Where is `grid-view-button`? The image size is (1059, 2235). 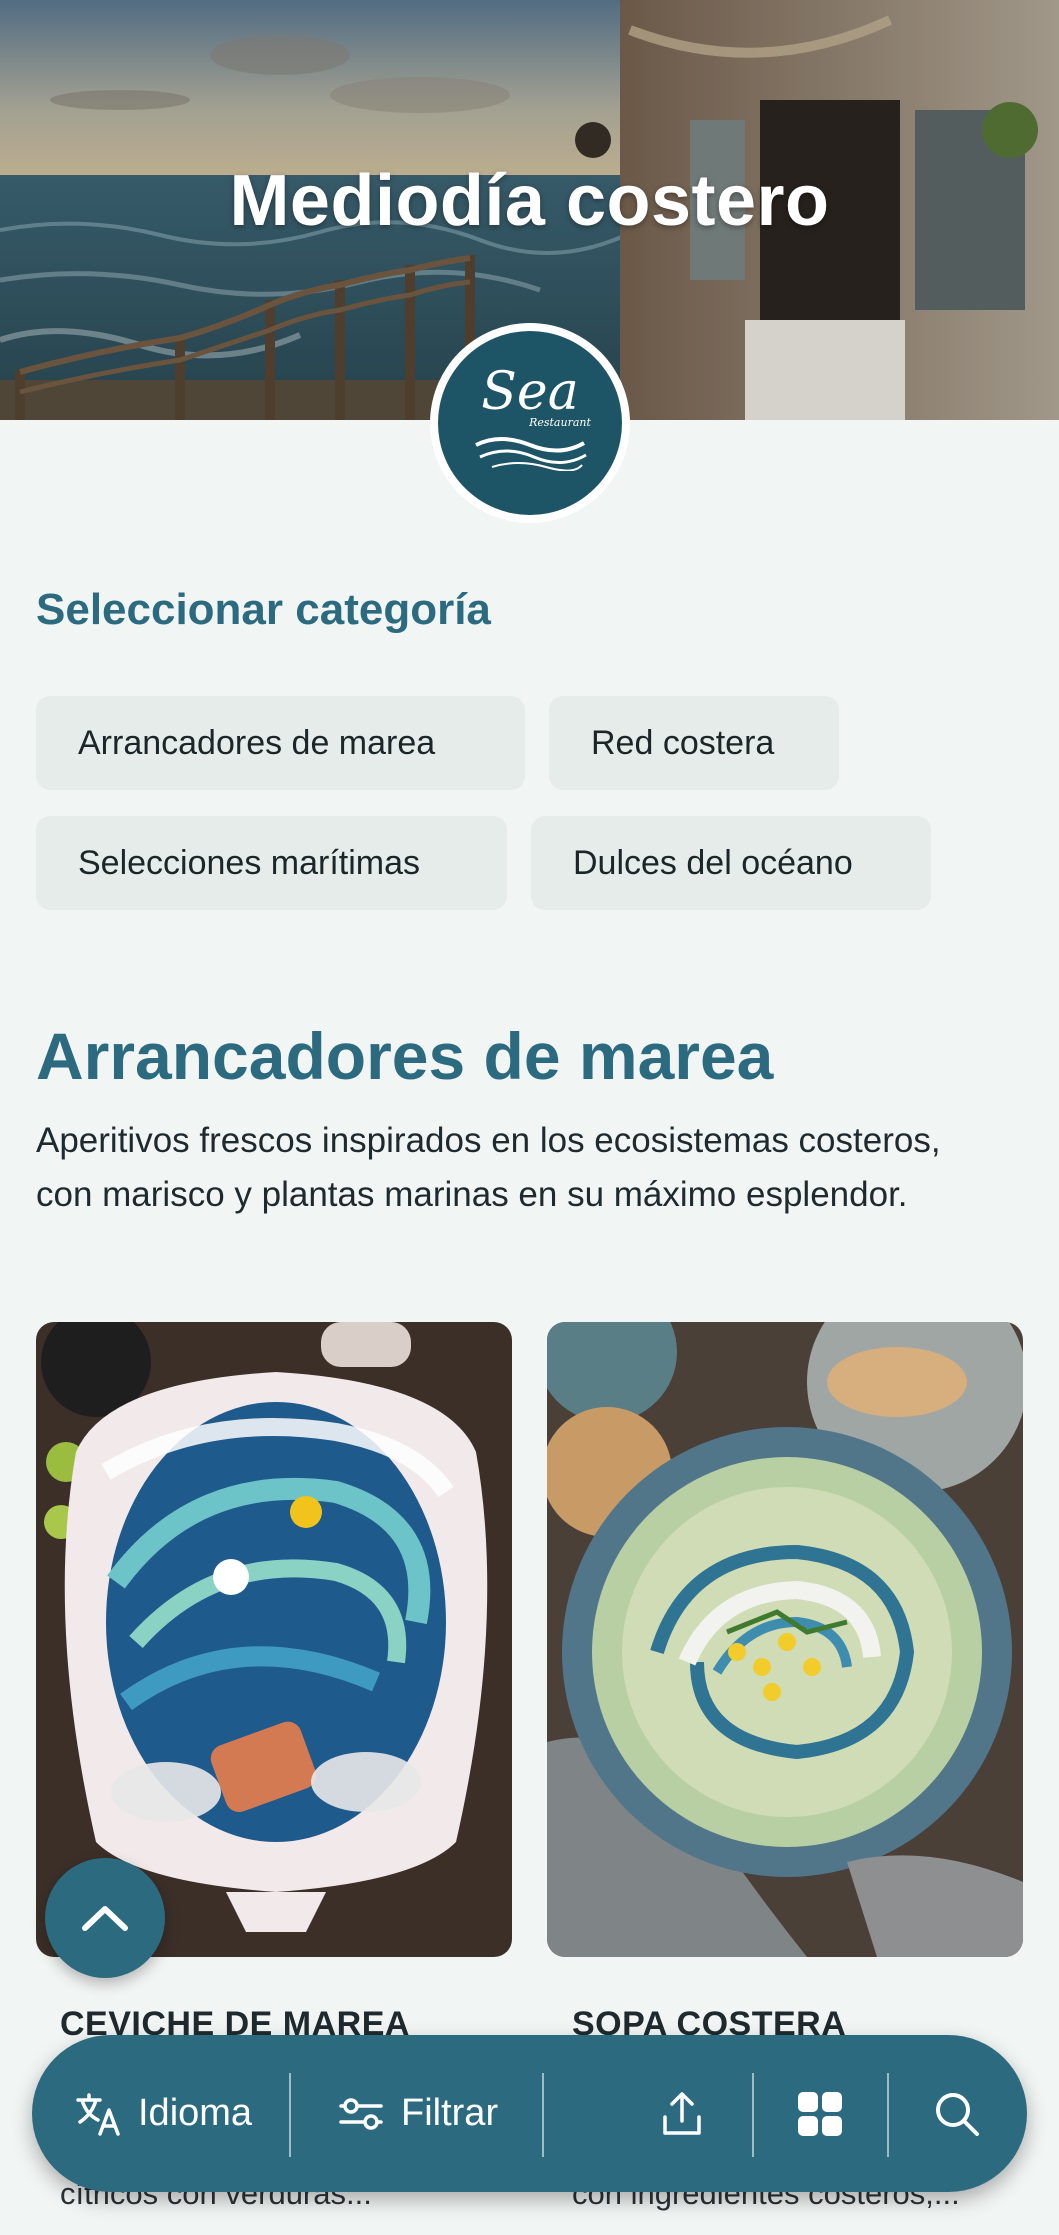 grid-view-button is located at coordinates (820, 2113).